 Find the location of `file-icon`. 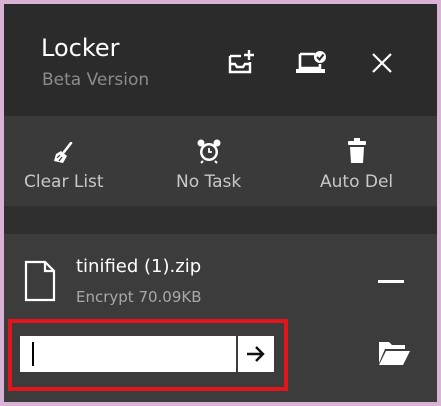

file-icon is located at coordinates (40, 281).